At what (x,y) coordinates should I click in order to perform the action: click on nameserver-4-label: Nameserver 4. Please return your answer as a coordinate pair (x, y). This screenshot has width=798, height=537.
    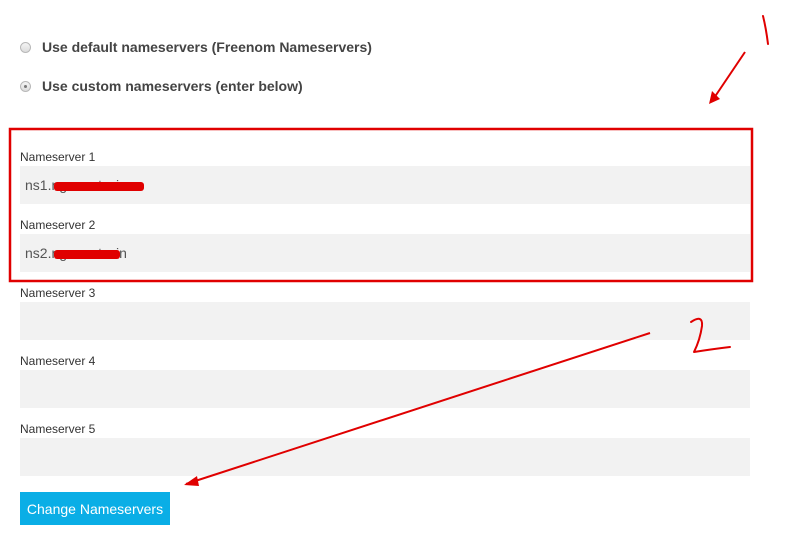
    Looking at the image, I should click on (58, 361).